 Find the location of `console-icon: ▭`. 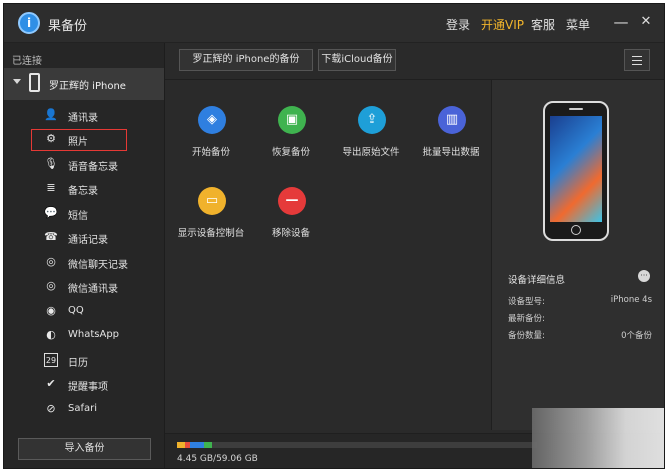

console-icon: ▭ is located at coordinates (212, 201).